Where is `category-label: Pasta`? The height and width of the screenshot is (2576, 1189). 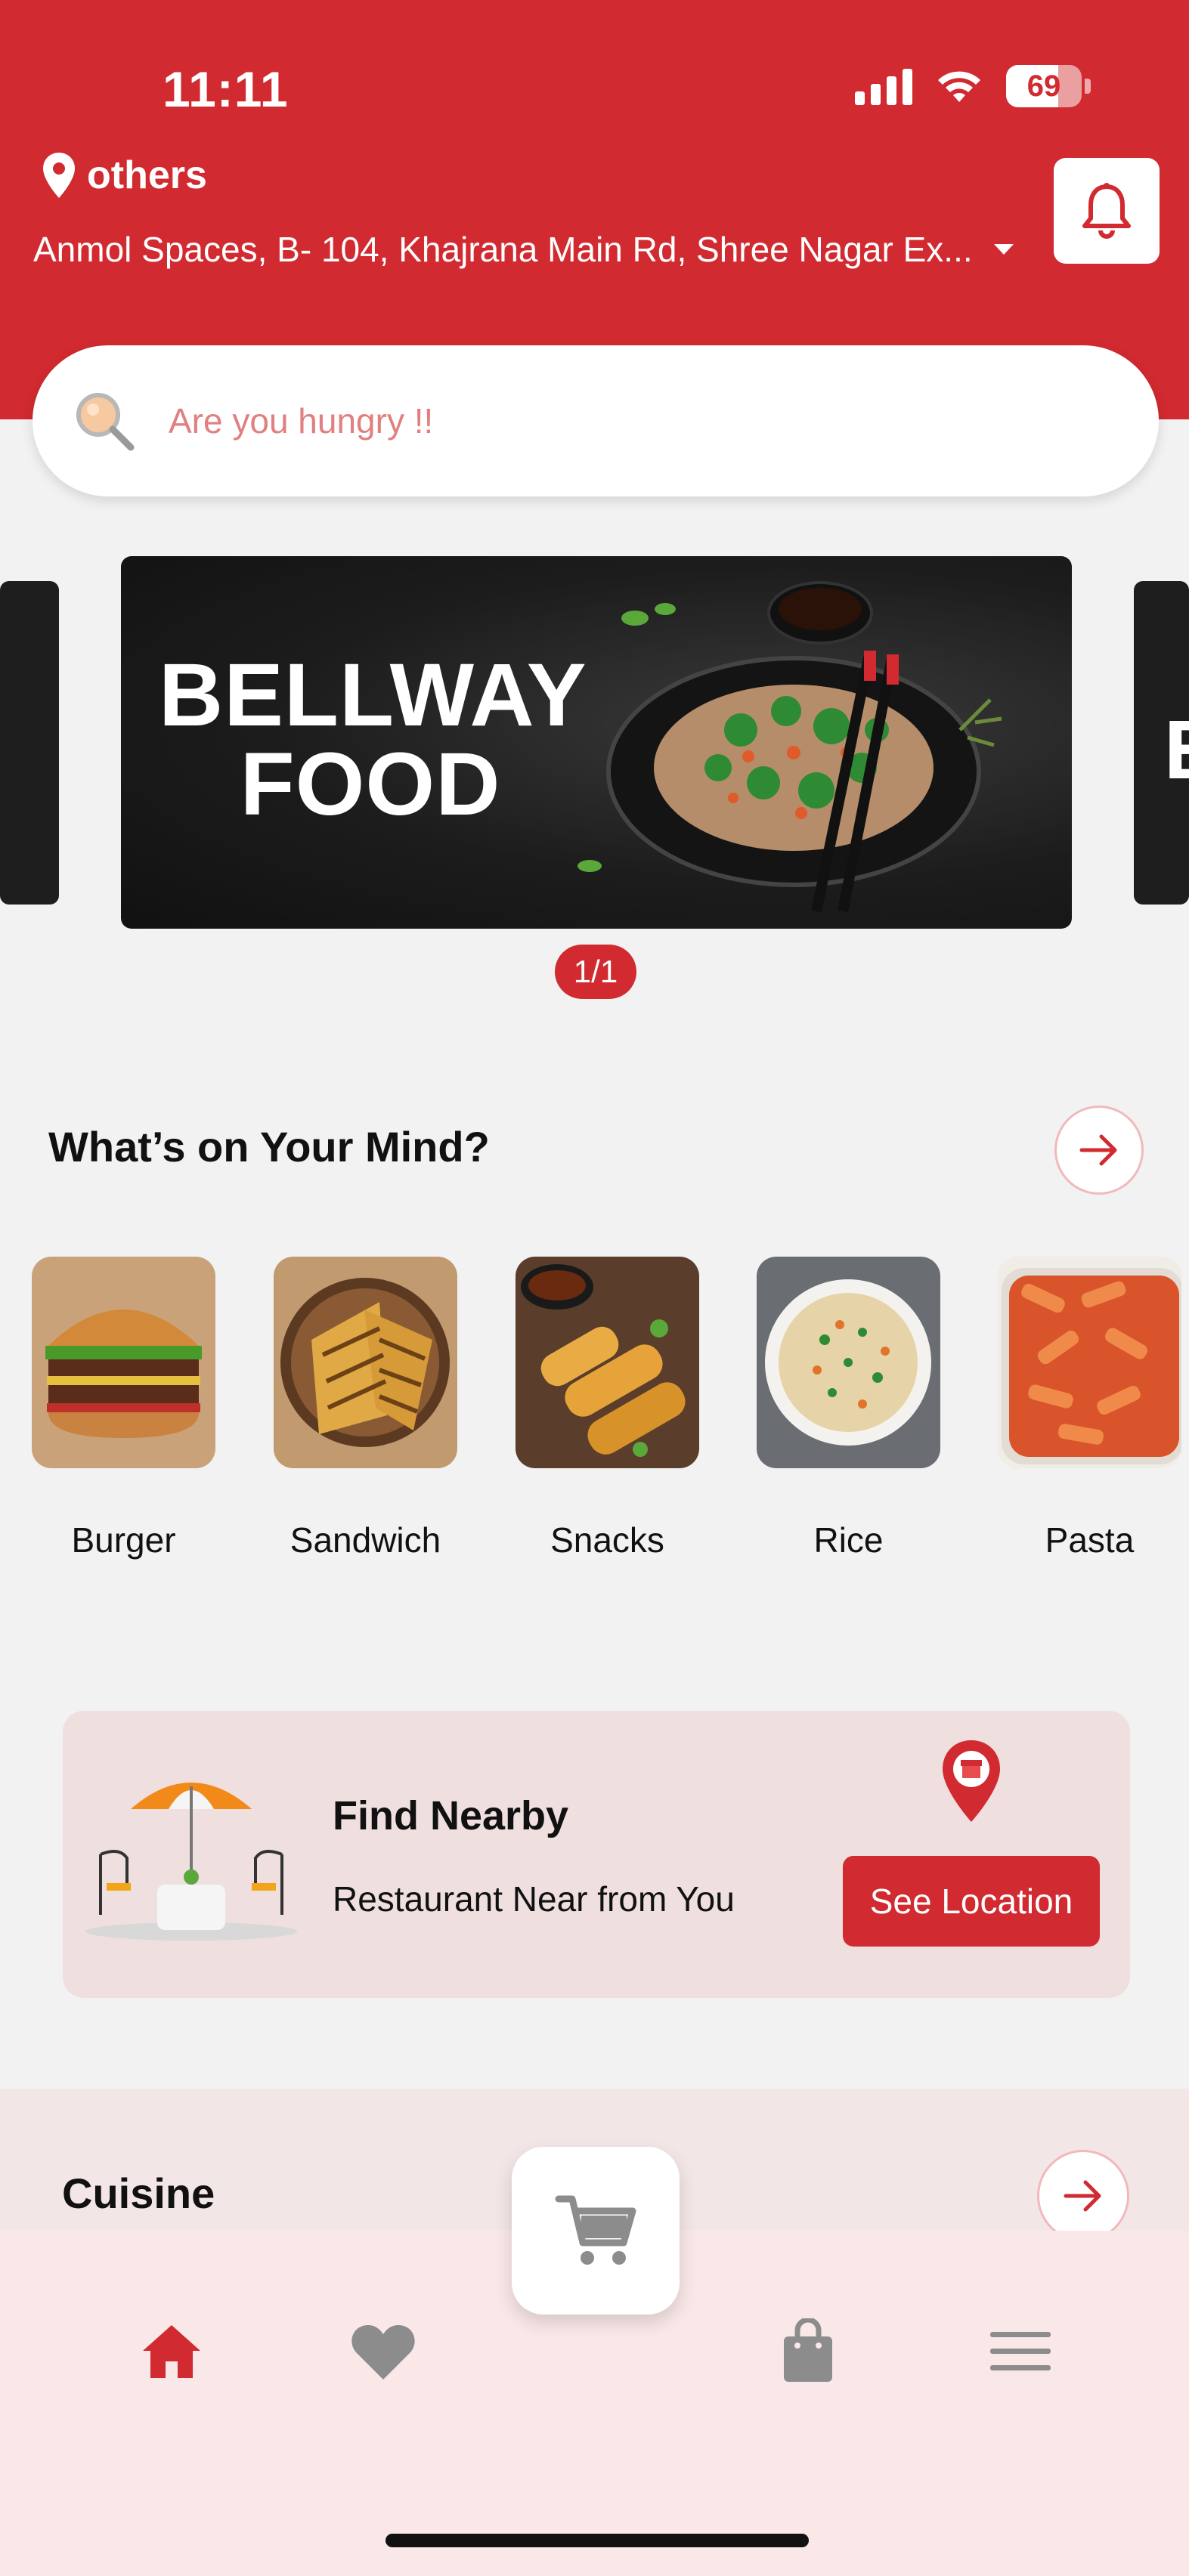 category-label: Pasta is located at coordinates (1090, 1540).